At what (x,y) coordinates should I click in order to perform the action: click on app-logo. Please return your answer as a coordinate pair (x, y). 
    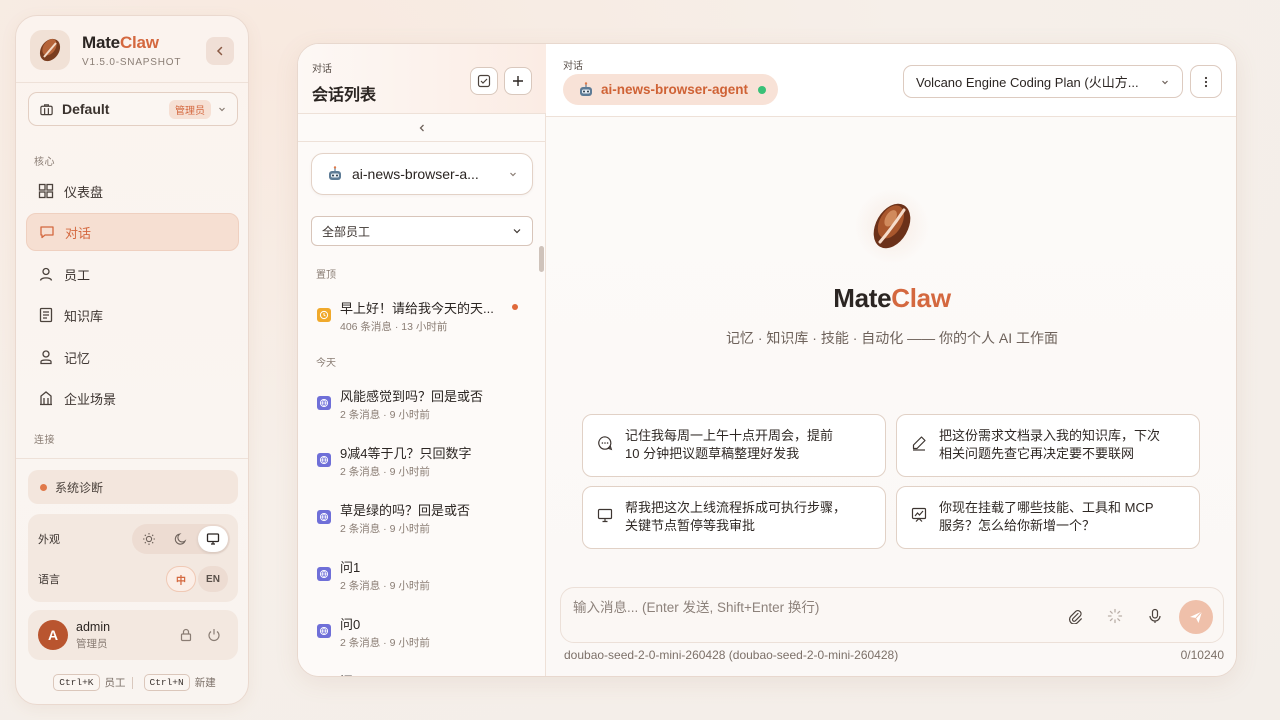
    Looking at the image, I should click on (50, 50).